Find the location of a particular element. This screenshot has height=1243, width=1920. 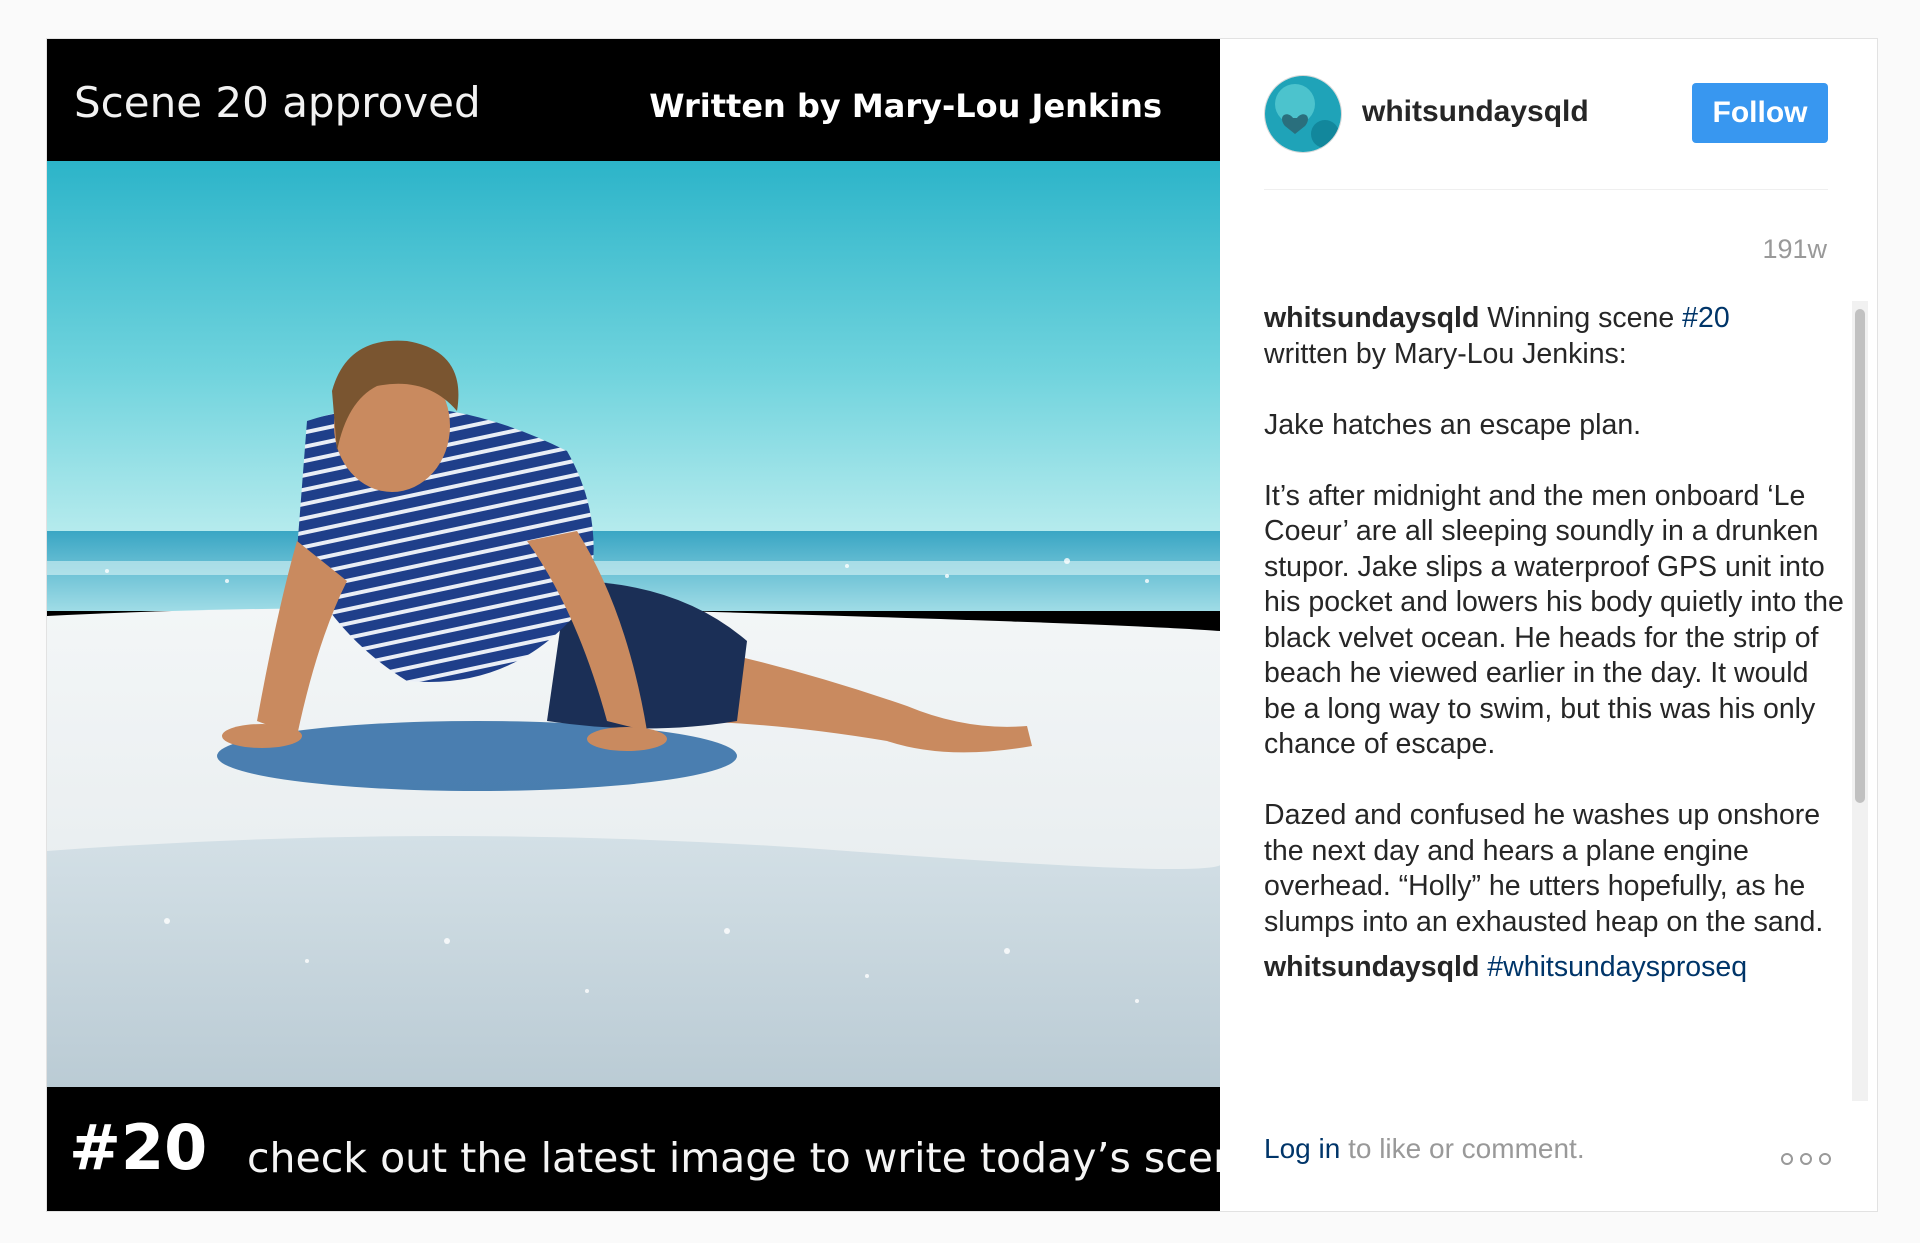

avatar-image is located at coordinates (1303, 114).